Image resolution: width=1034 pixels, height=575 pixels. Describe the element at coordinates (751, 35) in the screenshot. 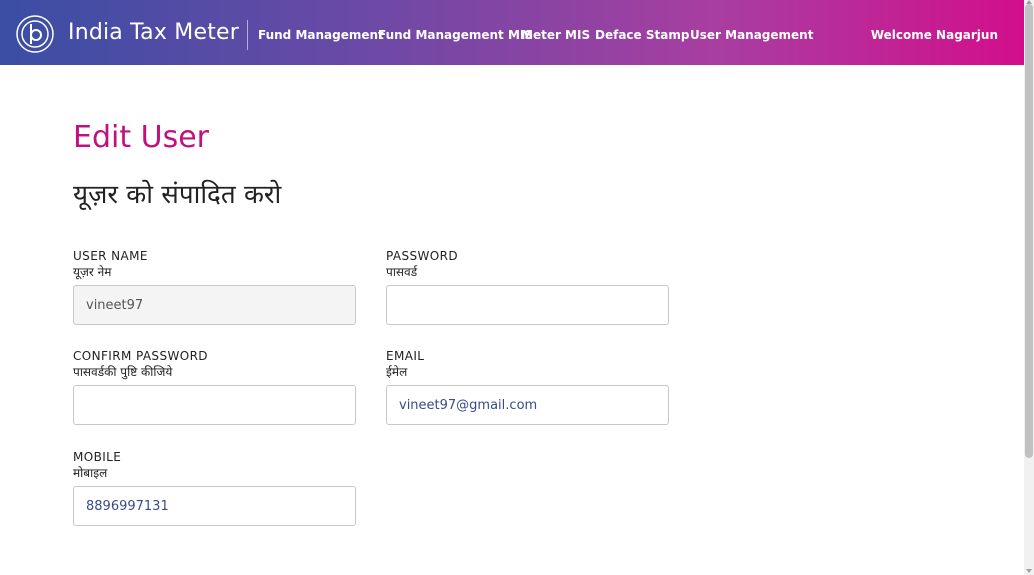

I see `nav-user-management: User Management` at that location.